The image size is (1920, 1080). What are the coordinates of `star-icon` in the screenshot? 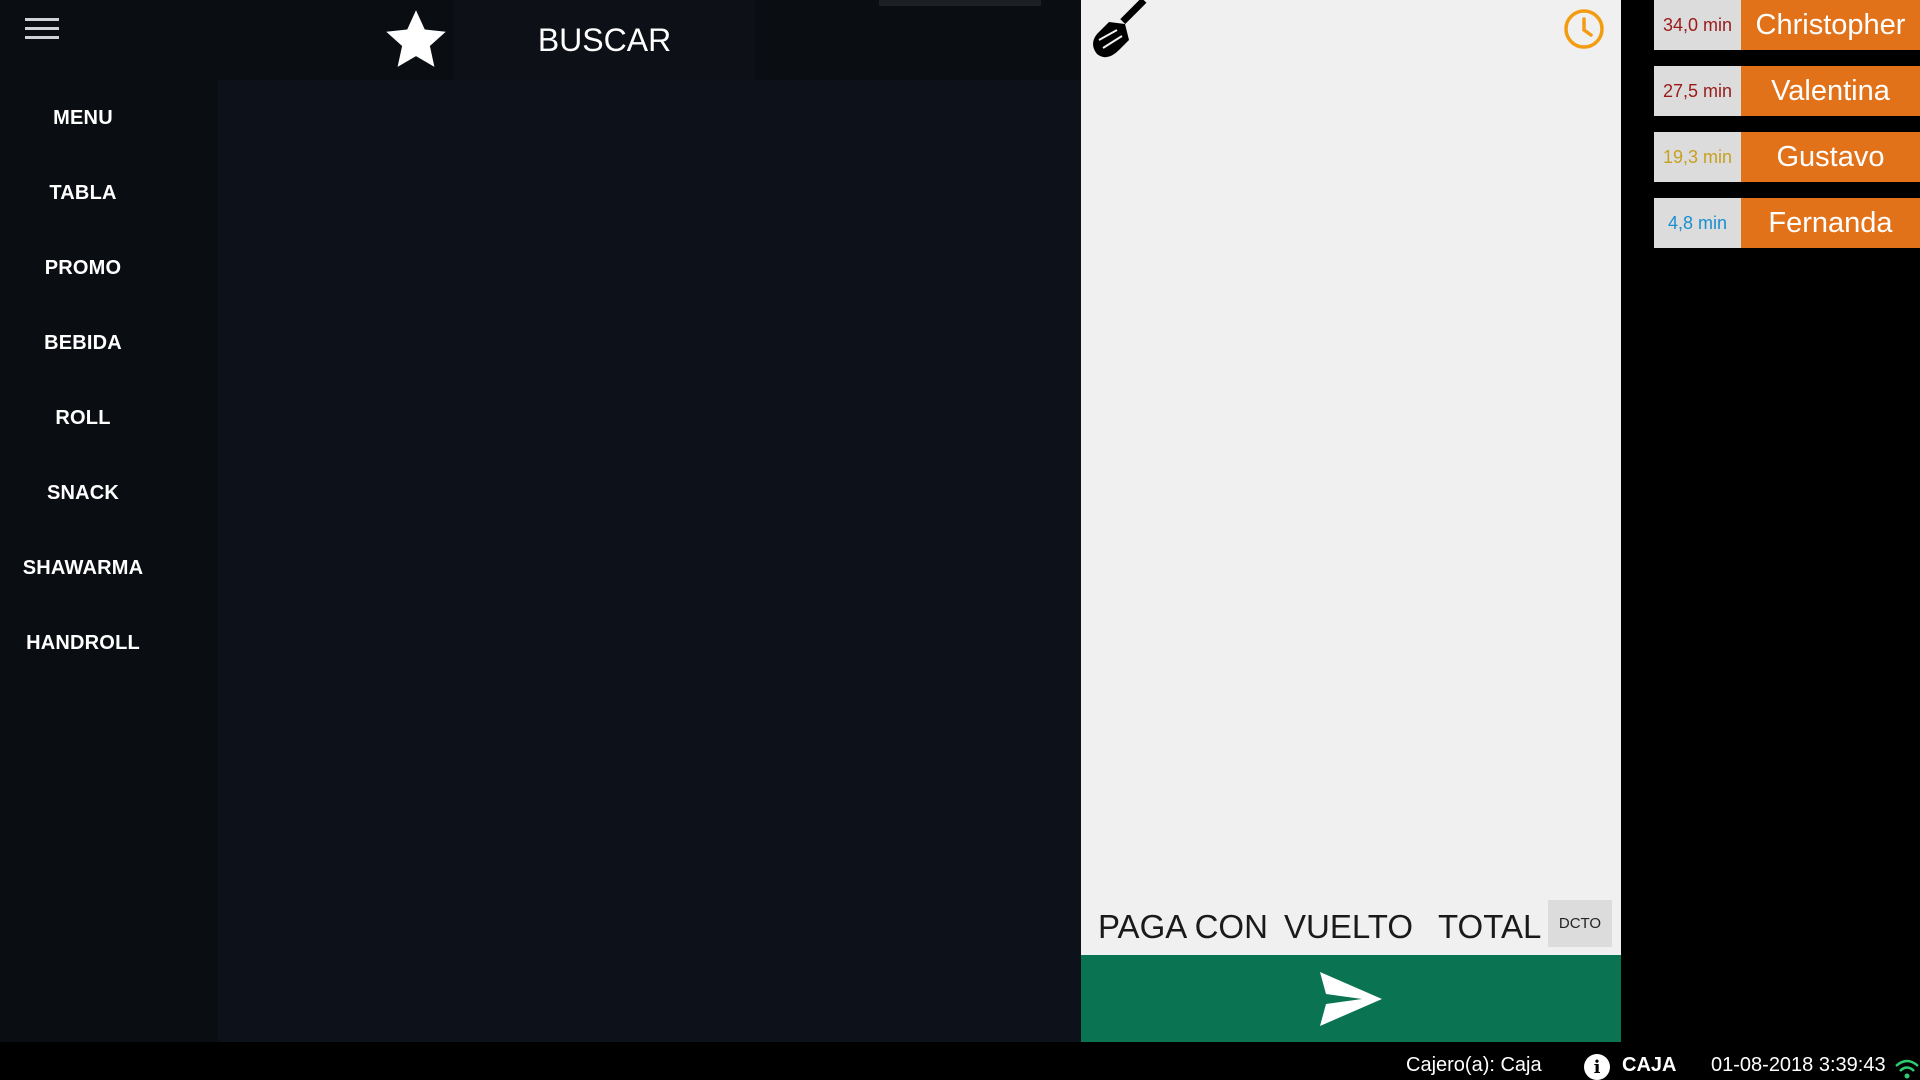 It's located at (415, 38).